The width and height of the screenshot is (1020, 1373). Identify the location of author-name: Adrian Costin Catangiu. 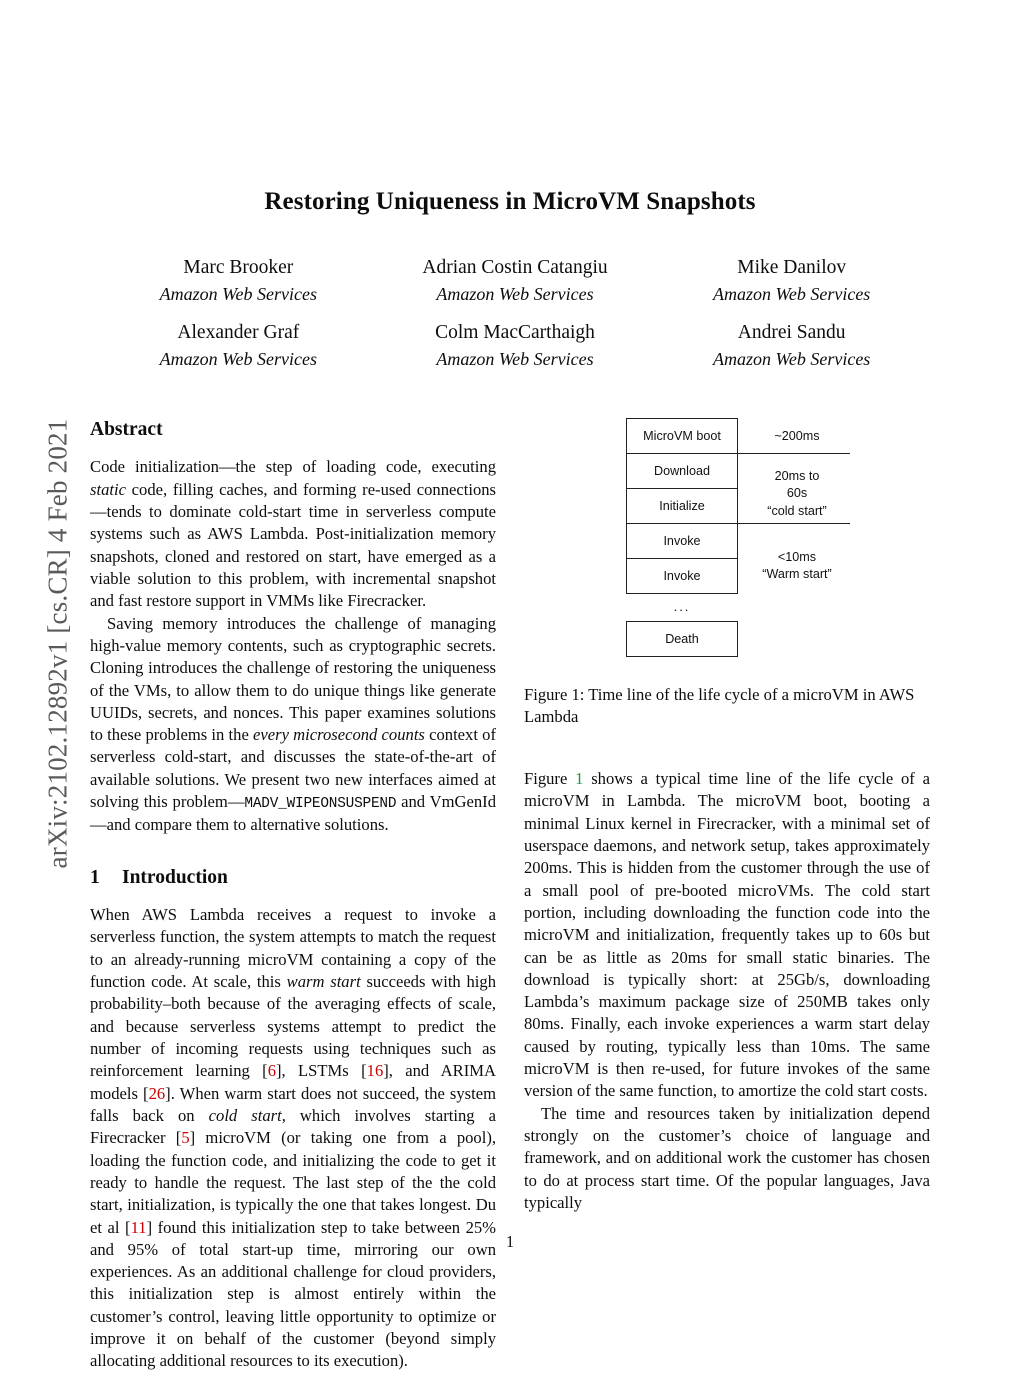
(515, 267).